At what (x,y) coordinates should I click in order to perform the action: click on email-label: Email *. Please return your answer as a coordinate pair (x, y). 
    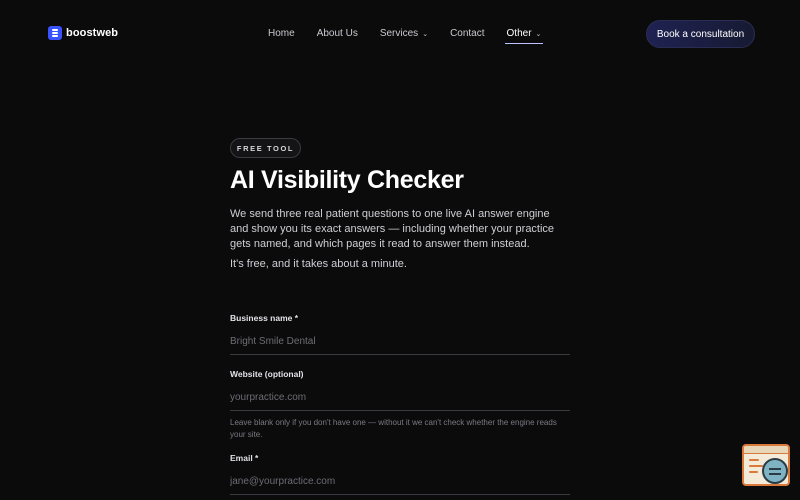
    Looking at the image, I should click on (244, 458).